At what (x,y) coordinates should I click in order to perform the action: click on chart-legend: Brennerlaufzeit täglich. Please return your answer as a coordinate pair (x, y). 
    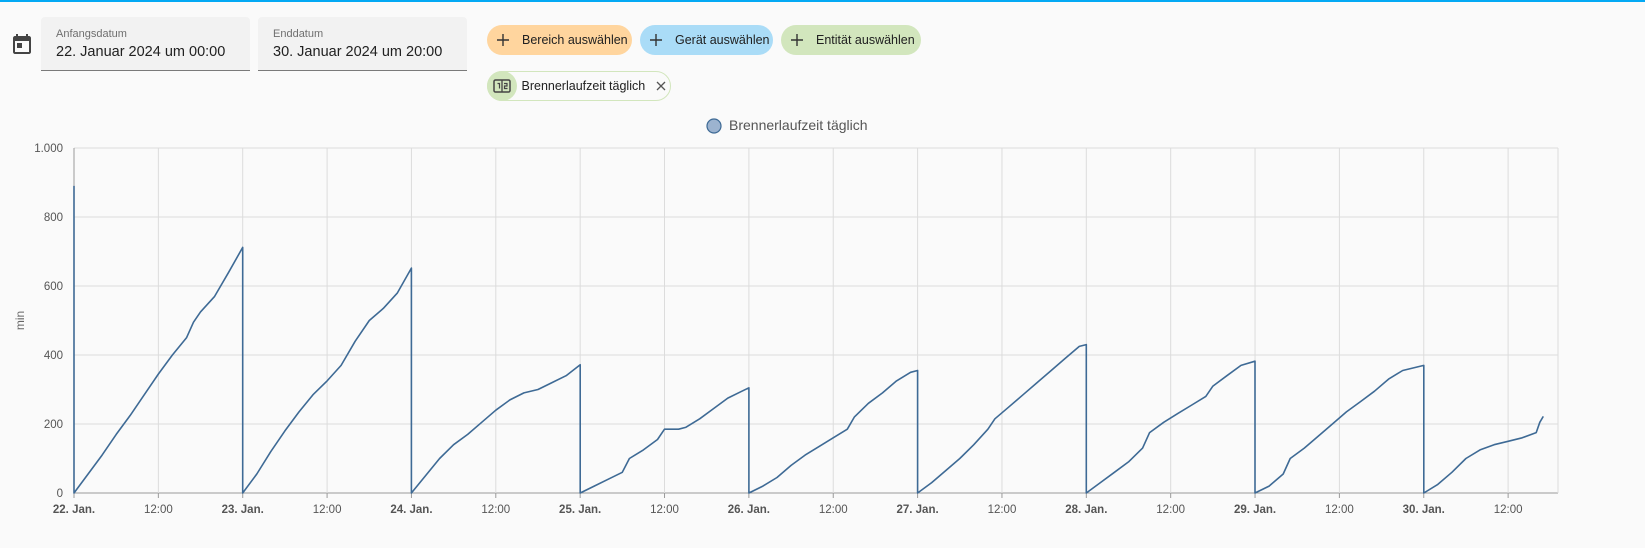
    Looking at the image, I should click on (787, 125).